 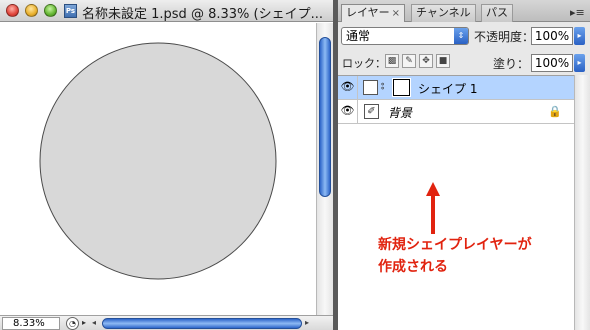 What do you see at coordinates (396, 13) in the screenshot?
I see `tab-close-icon: ×` at bounding box center [396, 13].